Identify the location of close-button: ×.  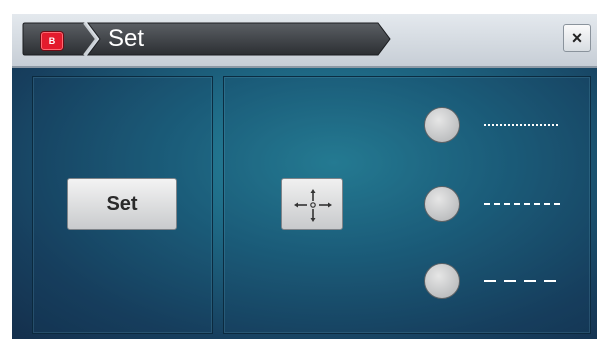
(577, 38).